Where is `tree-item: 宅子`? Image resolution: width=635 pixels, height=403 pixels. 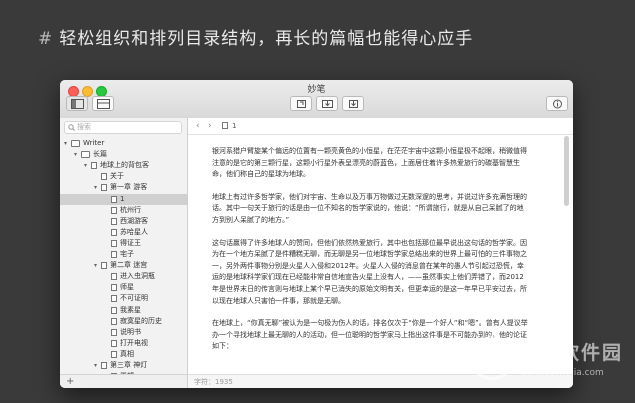 tree-item: 宅子 is located at coordinates (123, 254).